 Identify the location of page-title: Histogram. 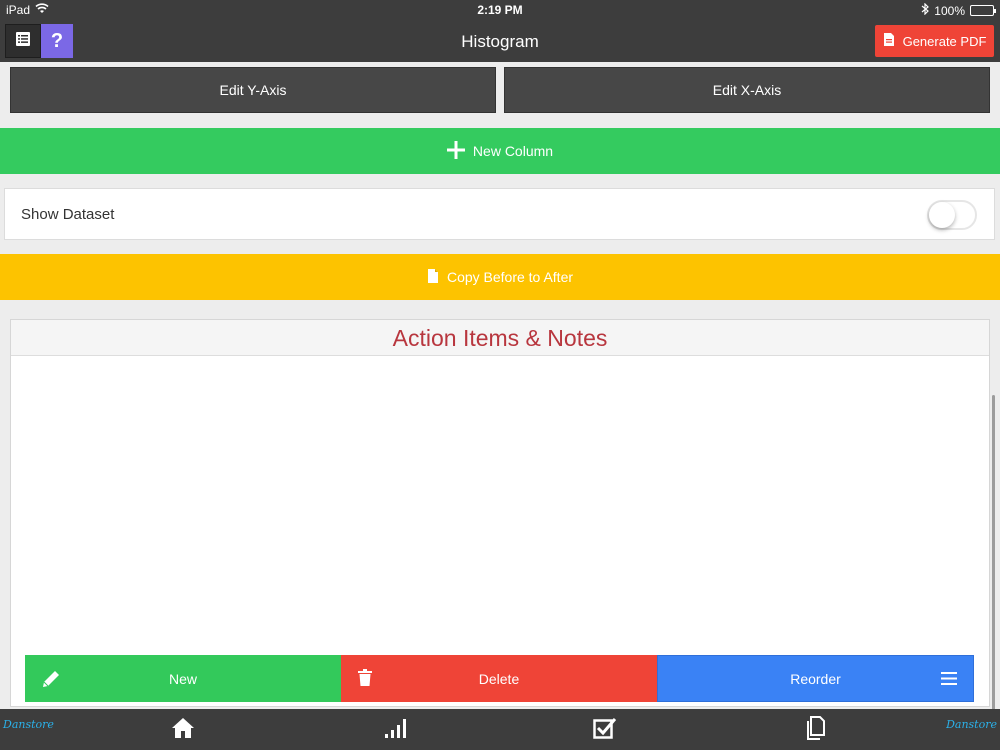
(500, 41).